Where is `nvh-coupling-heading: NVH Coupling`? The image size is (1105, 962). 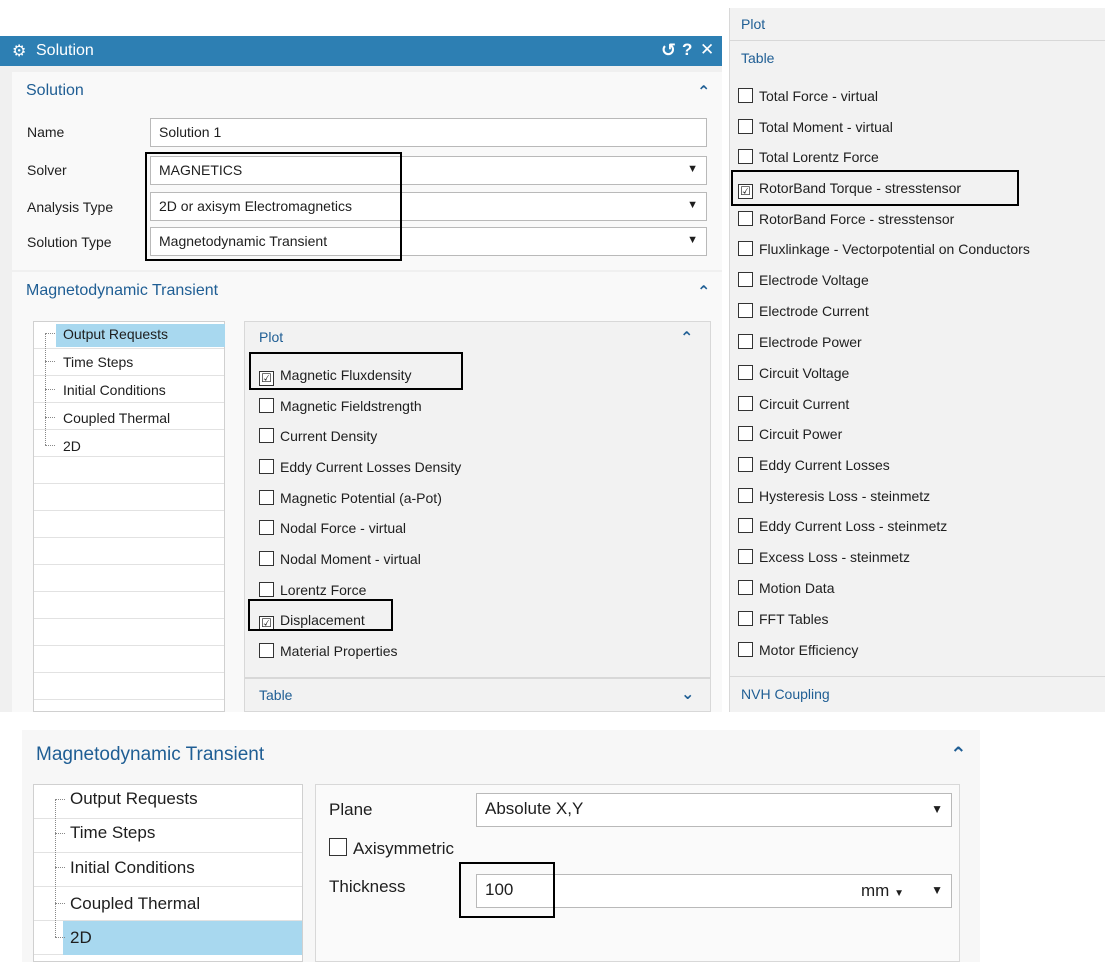 nvh-coupling-heading: NVH Coupling is located at coordinates (785, 694).